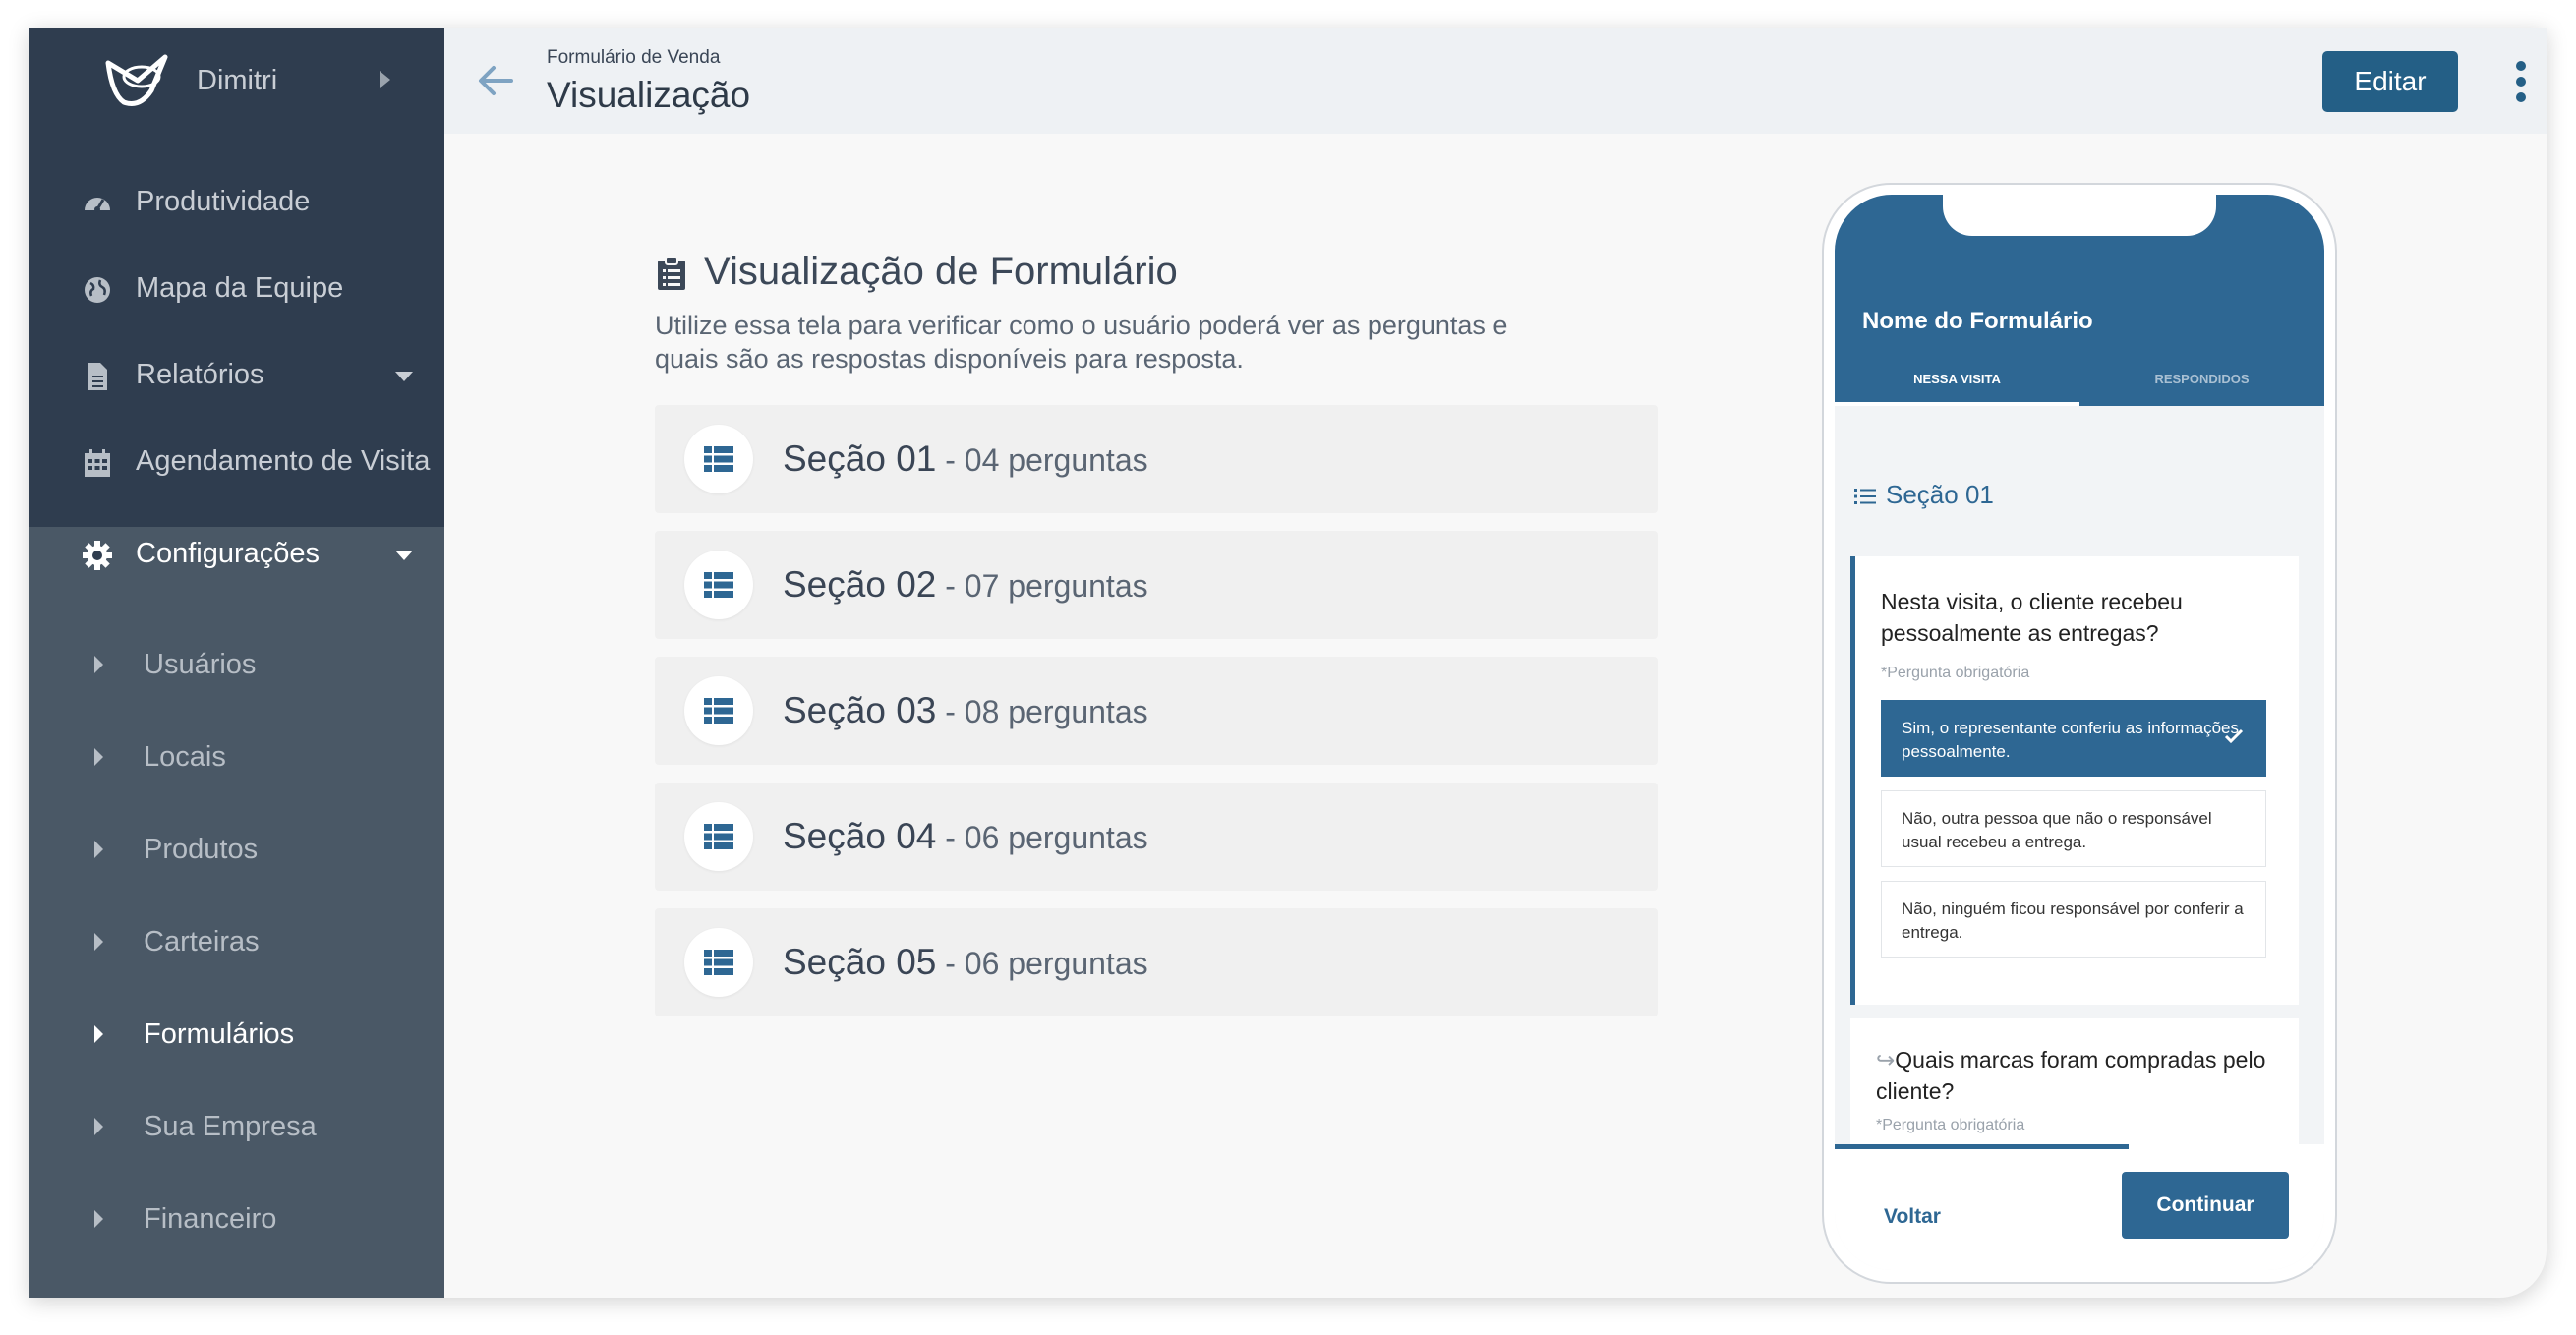  What do you see at coordinates (136, 80) in the screenshot?
I see `brand-logo-icon` at bounding box center [136, 80].